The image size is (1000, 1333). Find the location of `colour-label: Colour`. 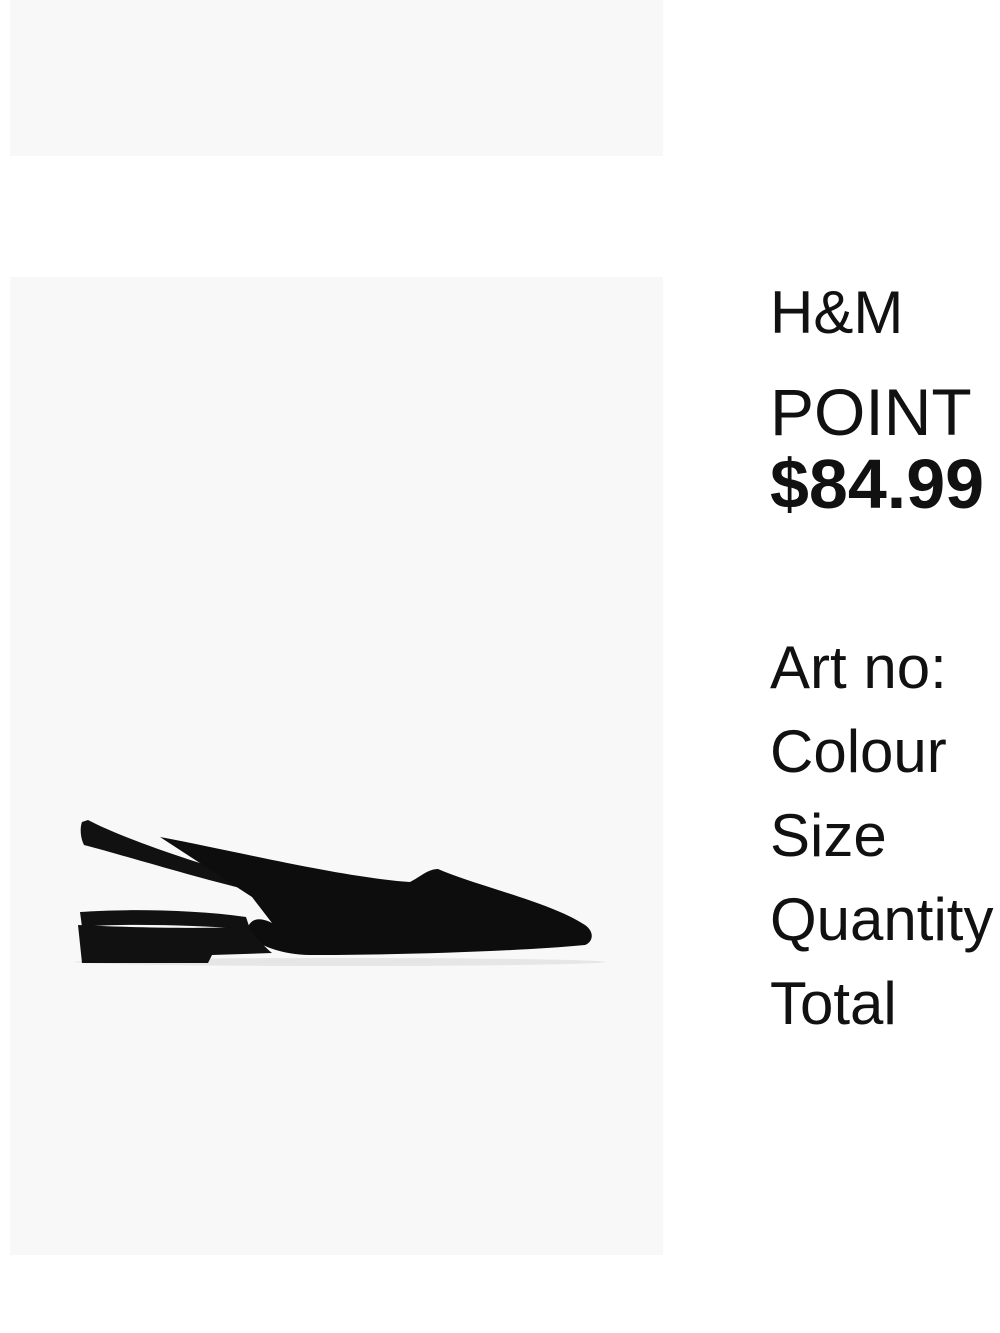

colour-label: Colour is located at coordinates (858, 751).